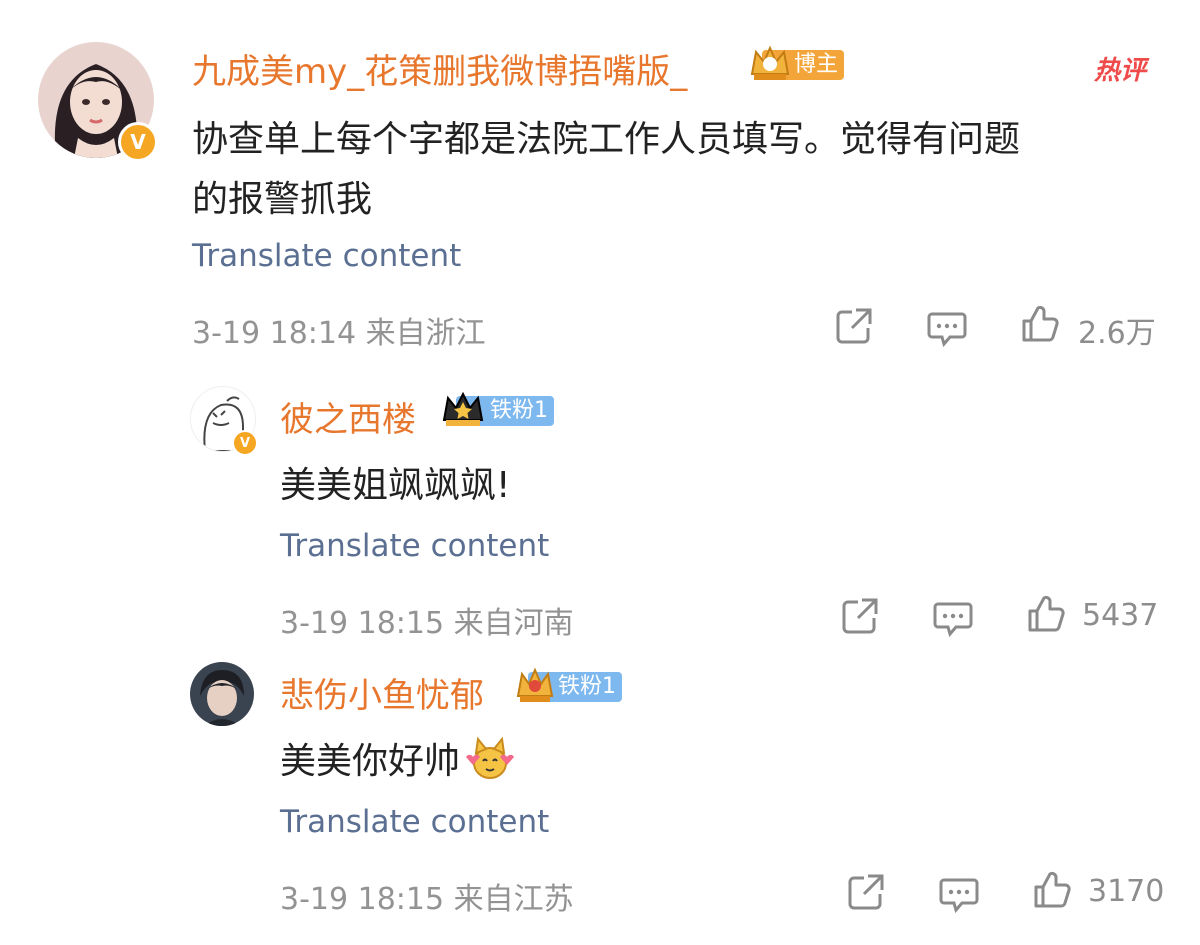 The height and width of the screenshot is (945, 1200). Describe the element at coordinates (427, 623) in the screenshot. I see `timestamp-location: 3-19 18:15 来自河南` at that location.